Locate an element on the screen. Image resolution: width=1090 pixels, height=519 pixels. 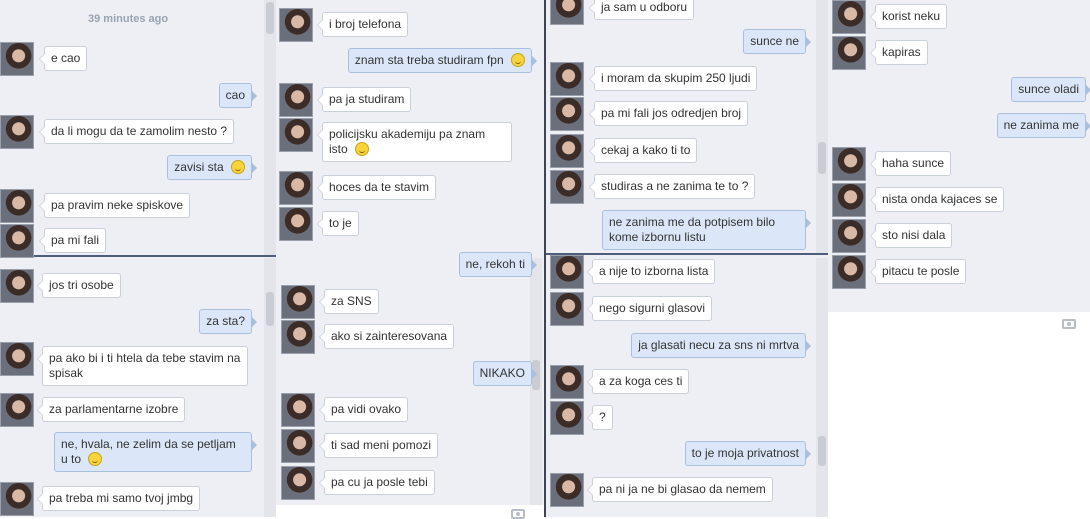
chat-message: to je moja privatnost is located at coordinates (545, 453).